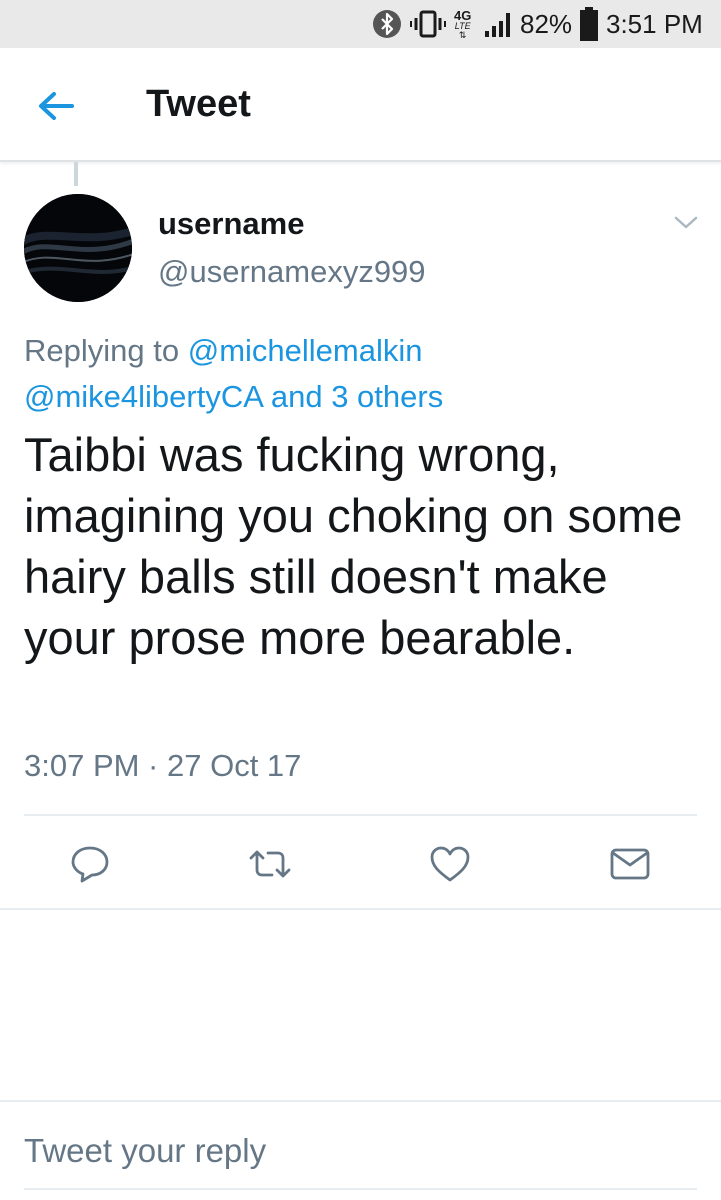 This screenshot has width=721, height=1200. What do you see at coordinates (360, 105) in the screenshot?
I see `app-bar: Tweet` at bounding box center [360, 105].